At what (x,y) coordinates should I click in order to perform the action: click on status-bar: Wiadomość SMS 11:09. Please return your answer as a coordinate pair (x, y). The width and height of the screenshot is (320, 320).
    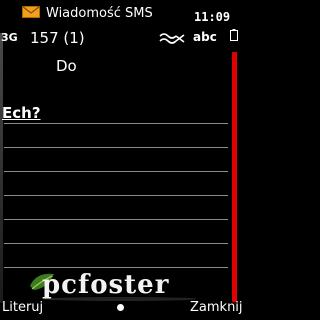
    Looking at the image, I should click on (120, 13).